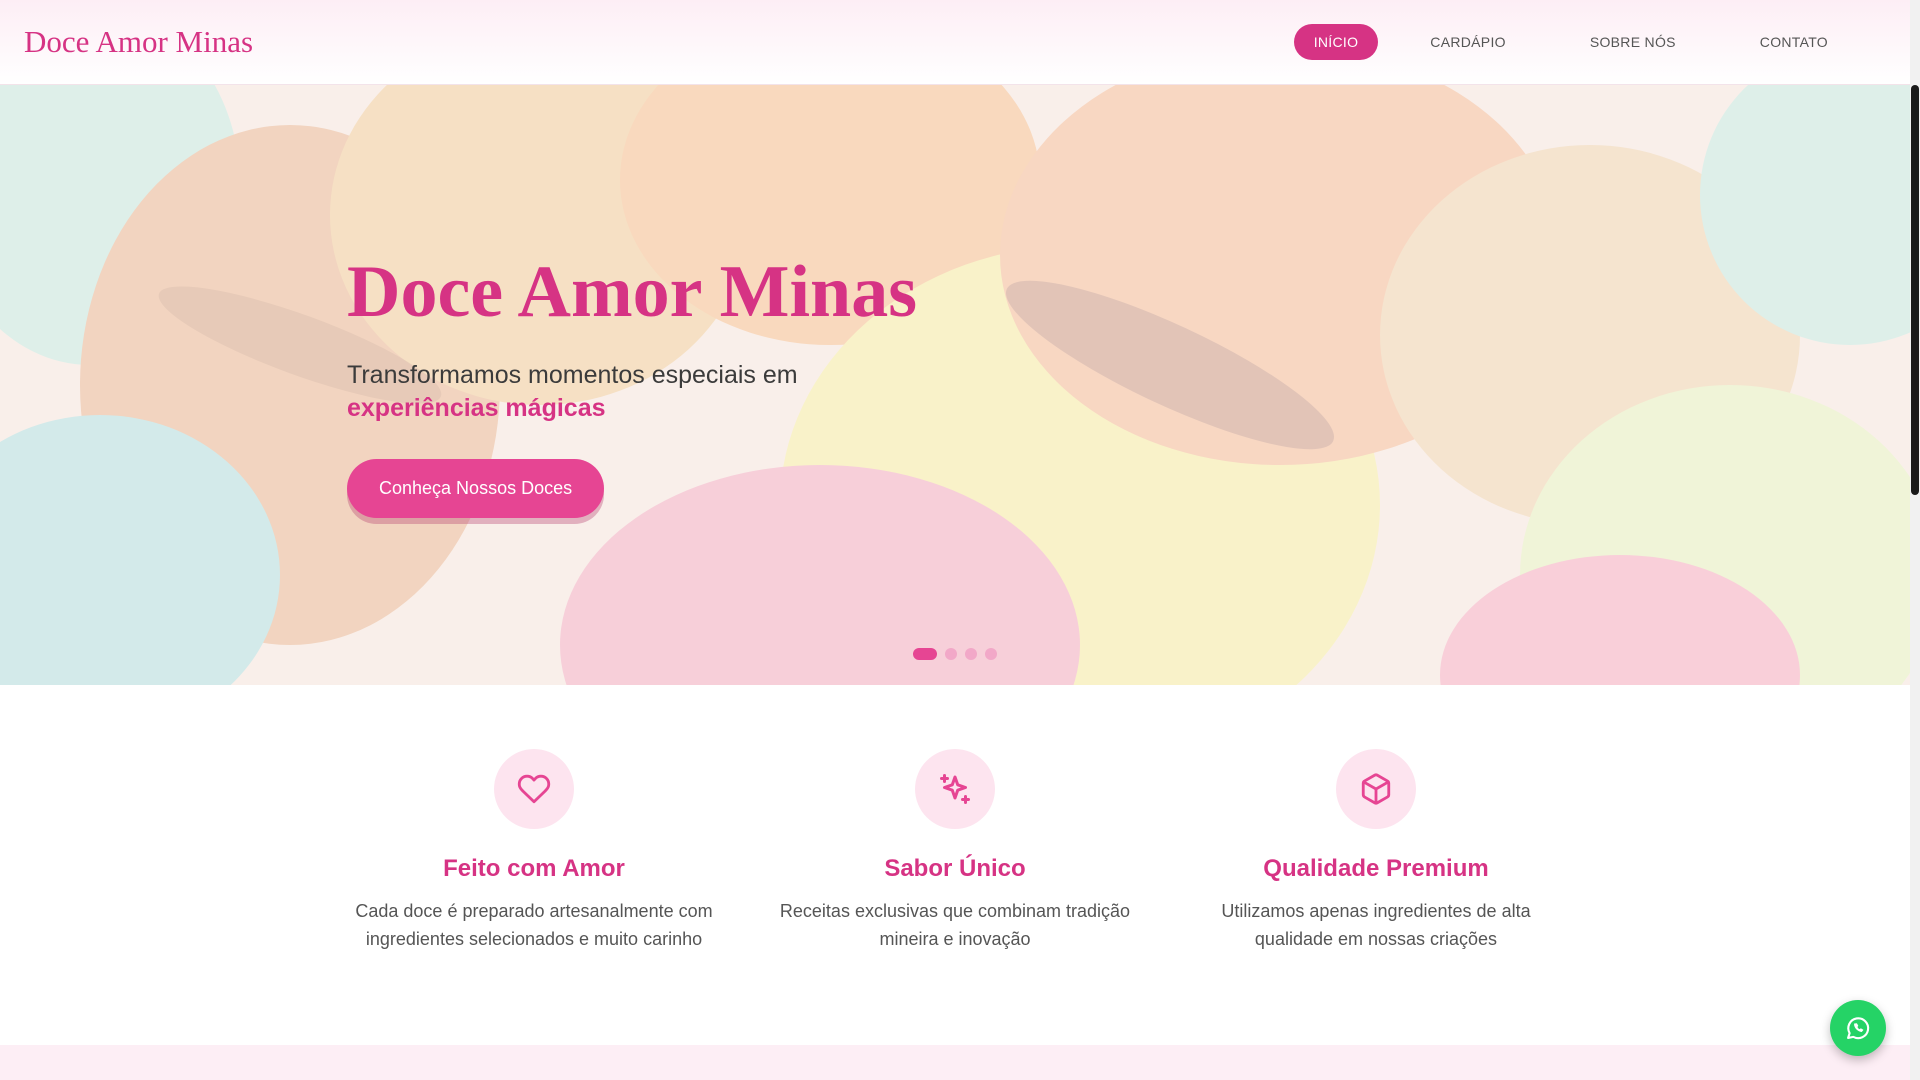 The width and height of the screenshot is (1920, 1080). I want to click on cta-button: Conheça Nossos Doces, so click(476, 488).